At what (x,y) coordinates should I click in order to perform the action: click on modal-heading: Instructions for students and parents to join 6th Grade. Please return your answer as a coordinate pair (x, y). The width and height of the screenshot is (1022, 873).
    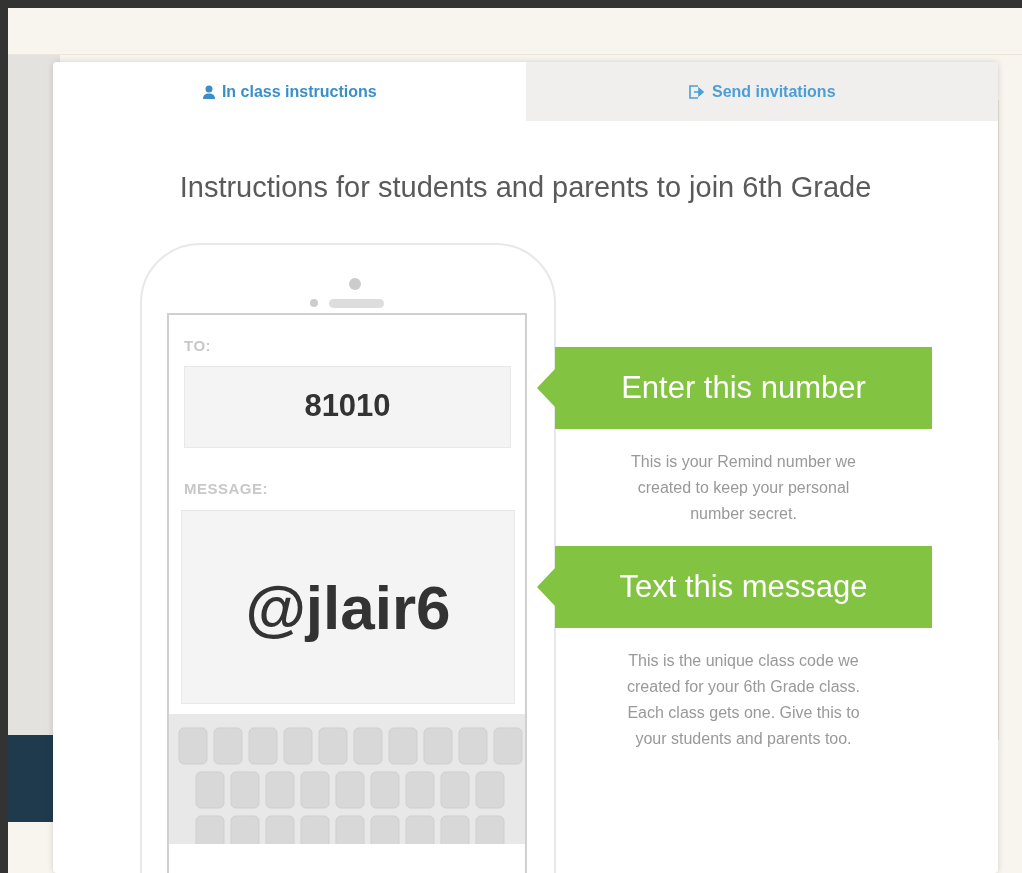
    Looking at the image, I should click on (525, 187).